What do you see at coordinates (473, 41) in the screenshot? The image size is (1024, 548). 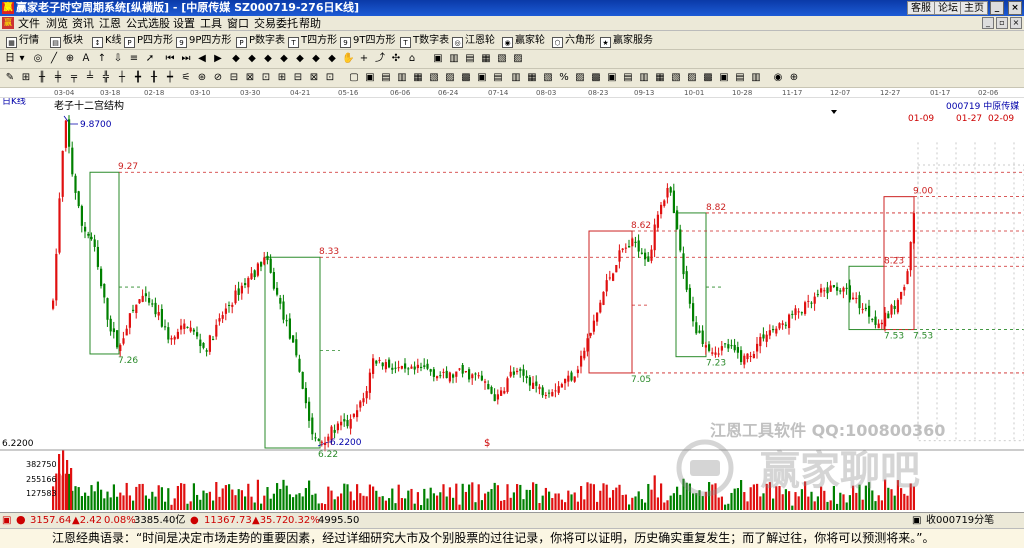 I see `gann-wheel-button: ◎ 江恩轮` at bounding box center [473, 41].